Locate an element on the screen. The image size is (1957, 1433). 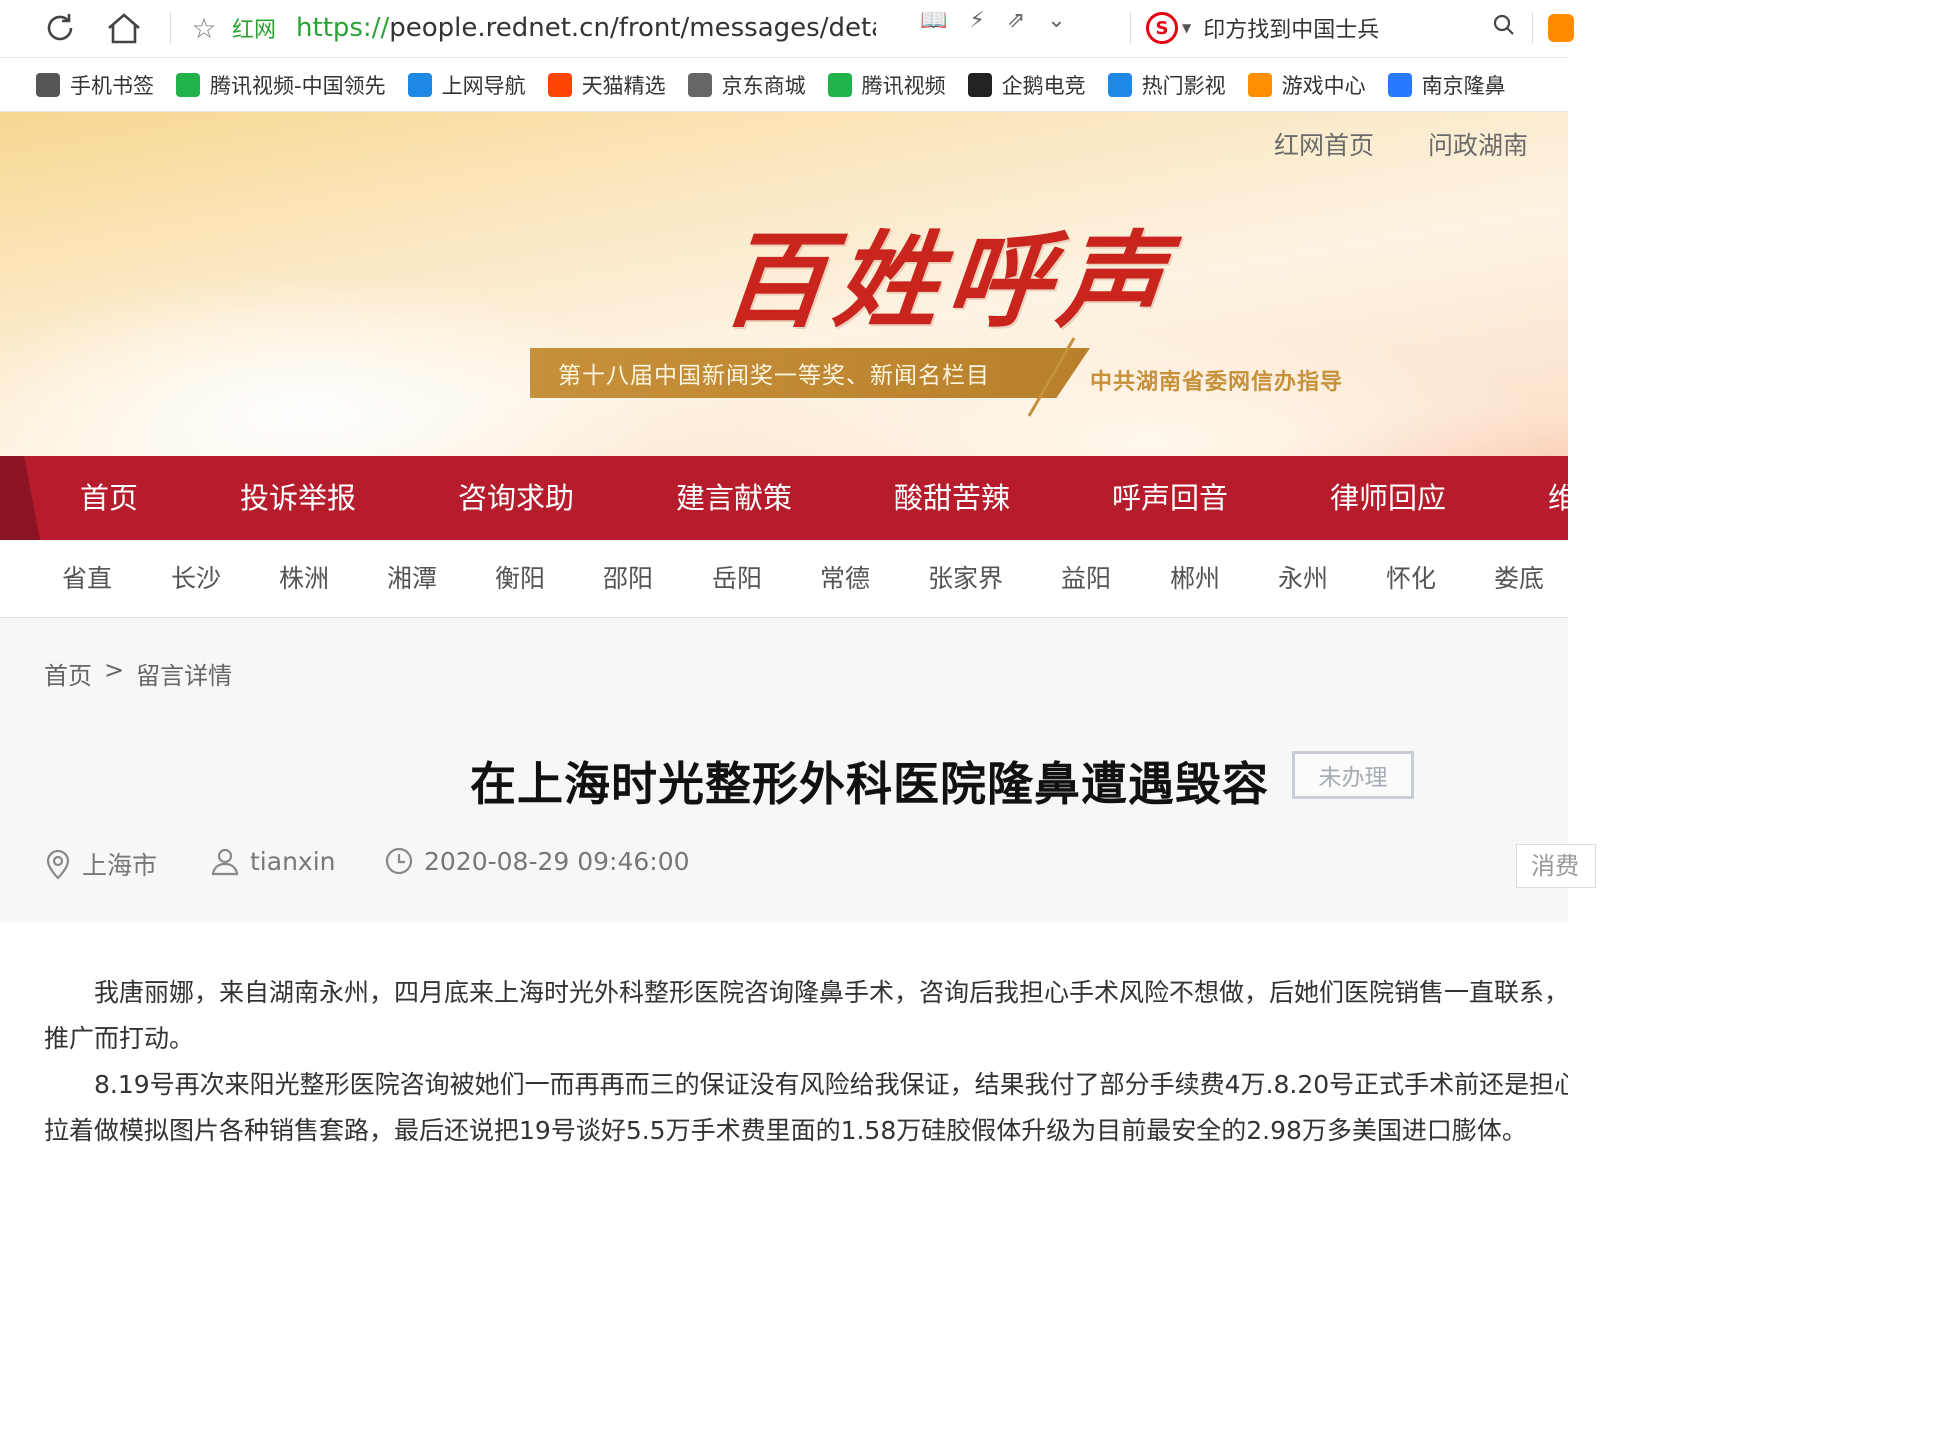
bookmark-item: 企鹅电竞 is located at coordinates (1026, 85).